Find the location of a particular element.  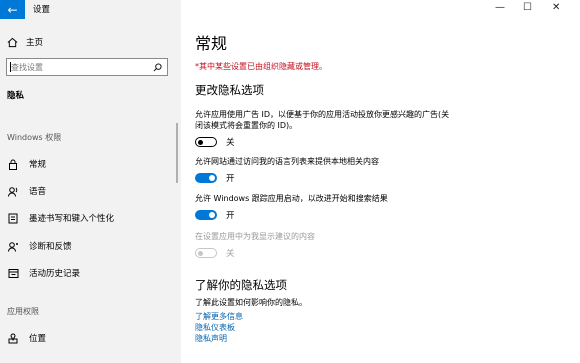

home-icon is located at coordinates (12, 42).